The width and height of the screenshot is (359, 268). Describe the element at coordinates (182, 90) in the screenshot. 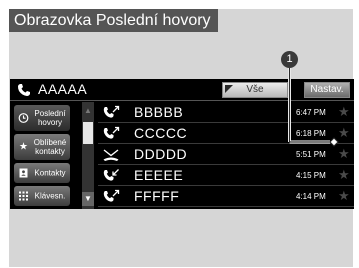

I see `top-bar: AAAAA Vše Nastav.` at that location.